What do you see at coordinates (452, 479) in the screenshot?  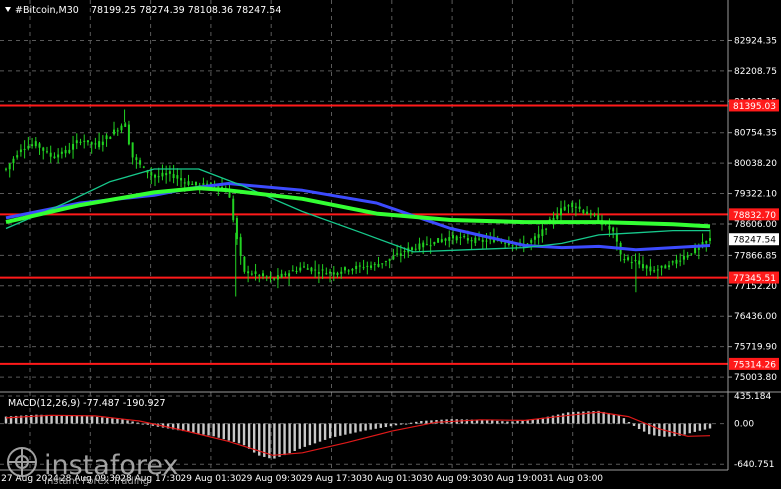 I see `x-tick-label-7: 30 Aug 09:30` at bounding box center [452, 479].